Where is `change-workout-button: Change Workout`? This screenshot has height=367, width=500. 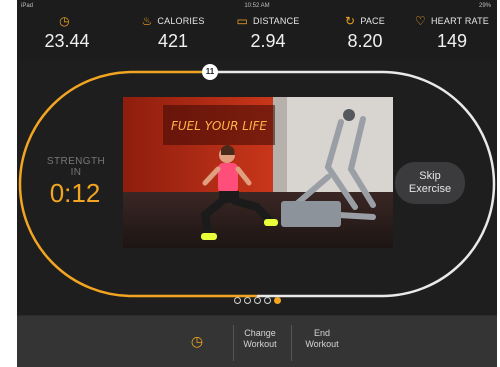 change-workout-button: Change Workout is located at coordinates (260, 339).